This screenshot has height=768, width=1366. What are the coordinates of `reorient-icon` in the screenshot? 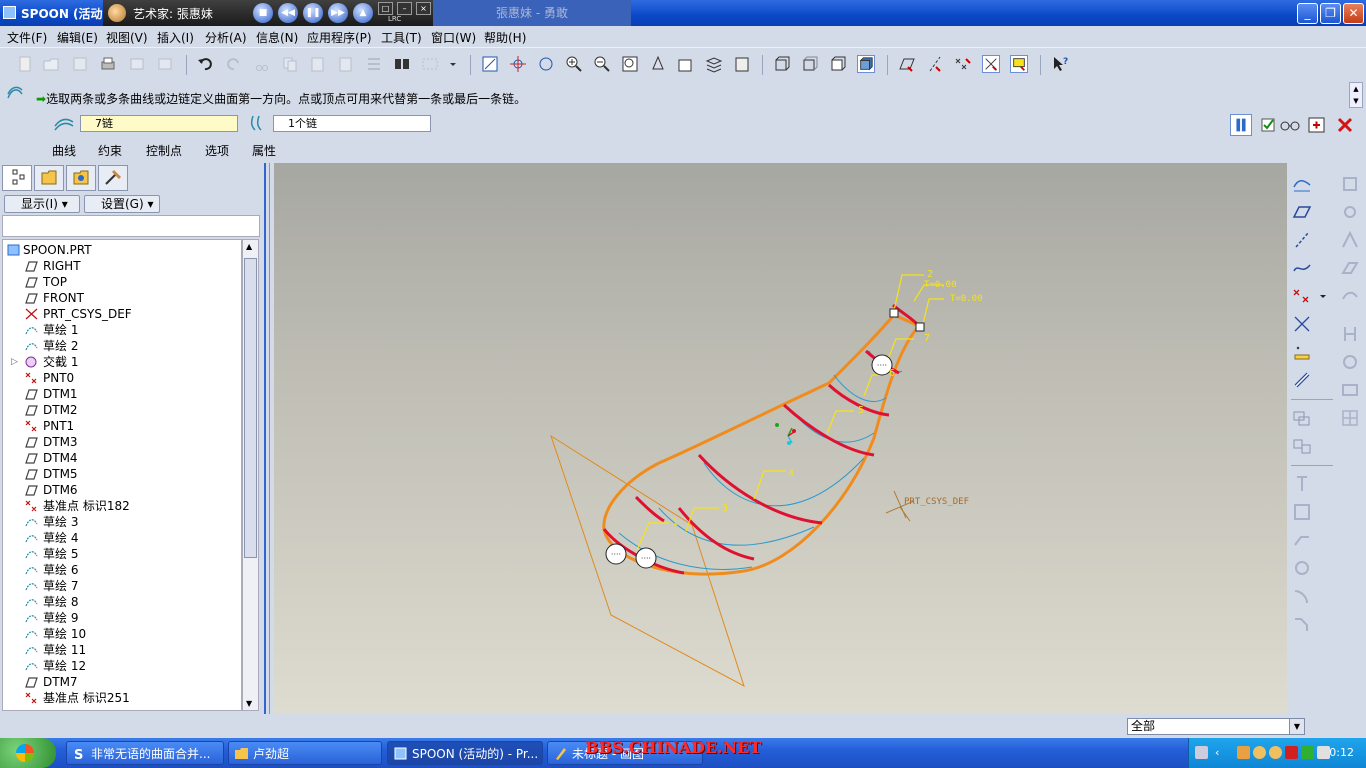 It's located at (658, 64).